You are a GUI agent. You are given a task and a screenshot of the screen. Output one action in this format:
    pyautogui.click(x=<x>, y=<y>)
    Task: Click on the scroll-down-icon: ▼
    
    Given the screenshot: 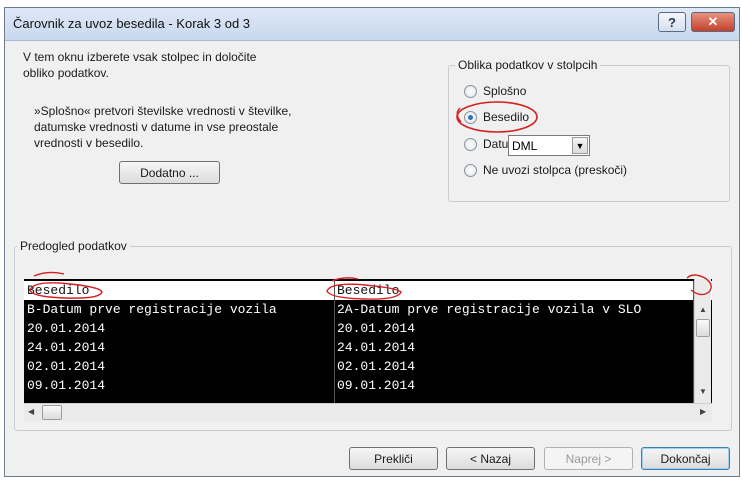 What is the action you would take?
    pyautogui.click(x=703, y=391)
    